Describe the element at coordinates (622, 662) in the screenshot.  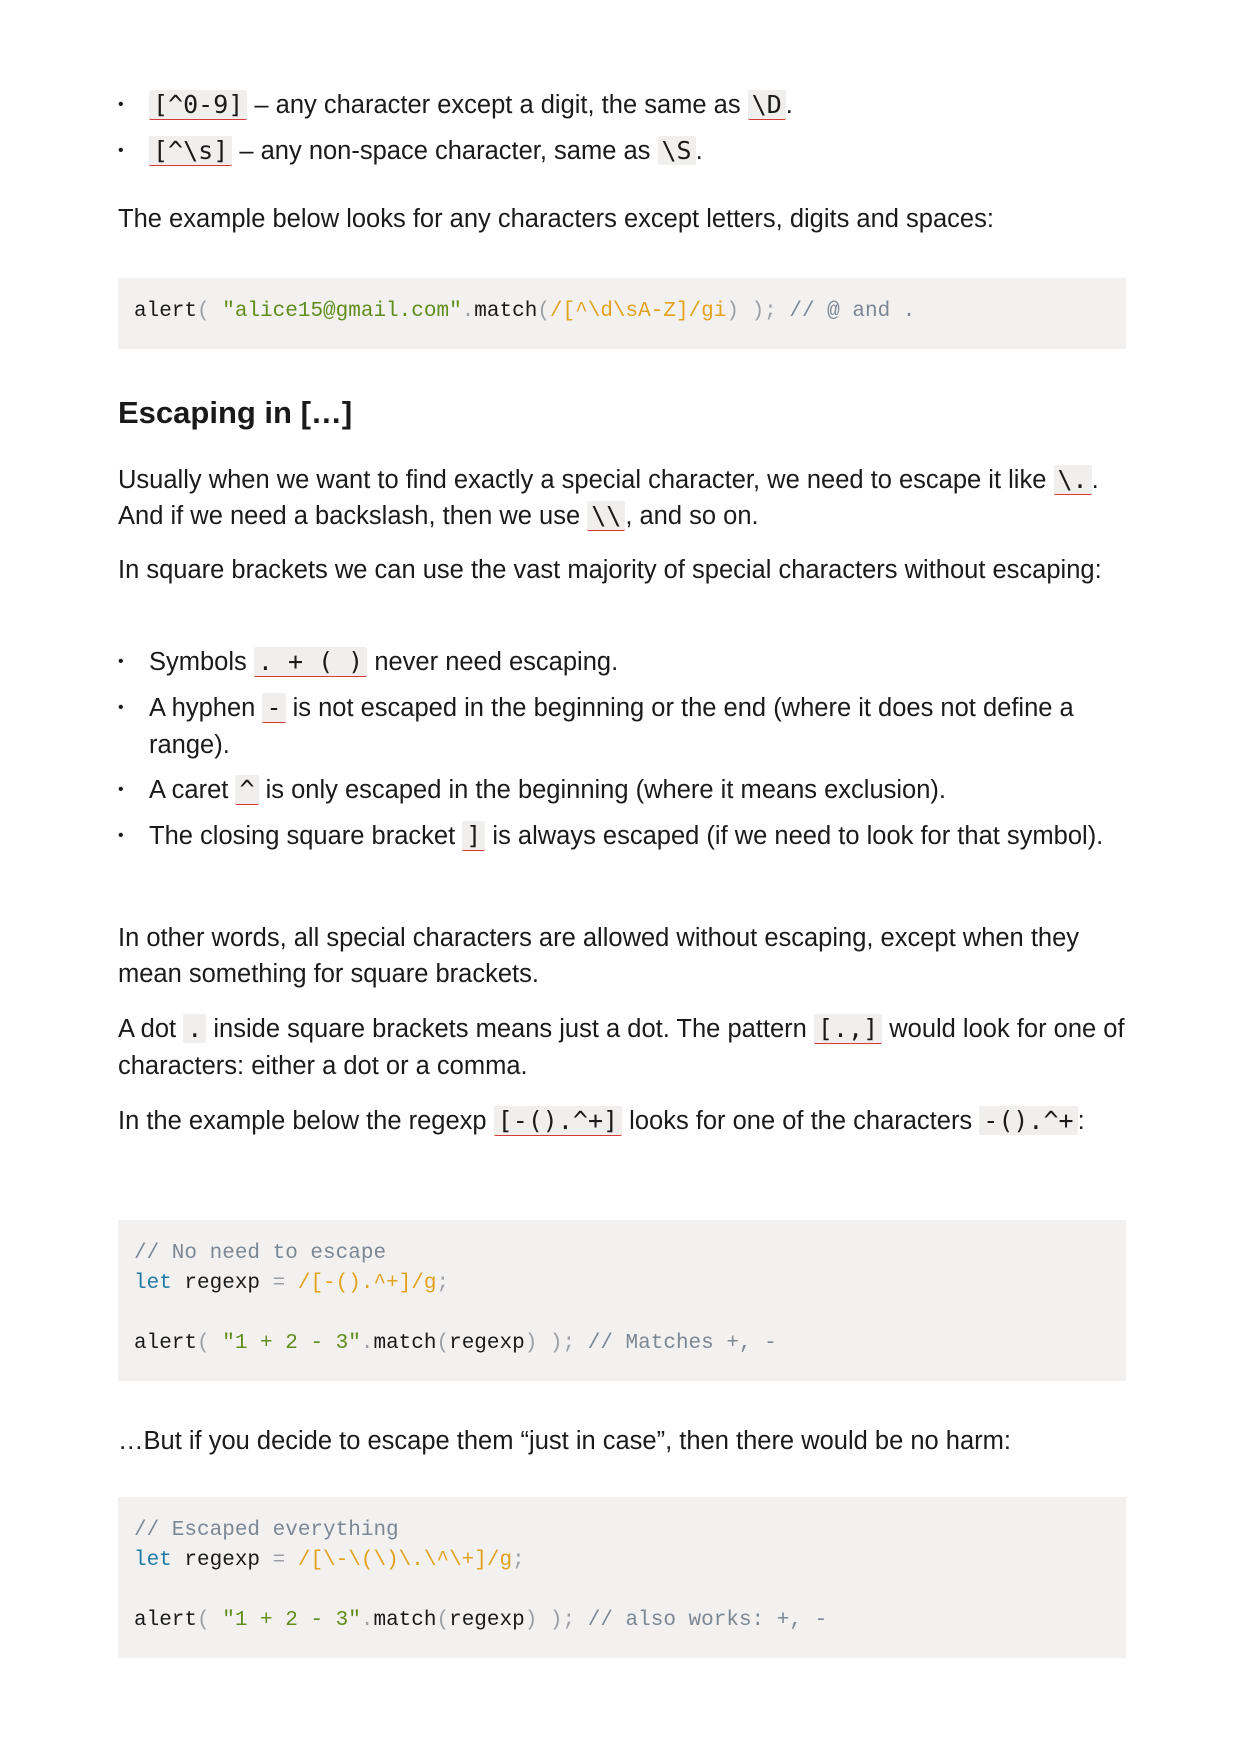
I see `list-item: Symbols . + ( ) never need escaping.` at that location.